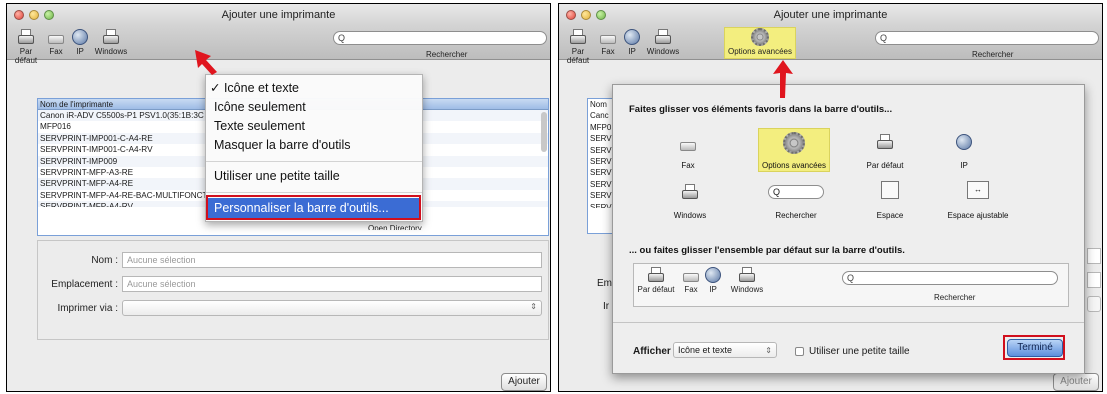  Describe the element at coordinates (524, 382) in the screenshot. I see `add-button: Ajouter` at that location.